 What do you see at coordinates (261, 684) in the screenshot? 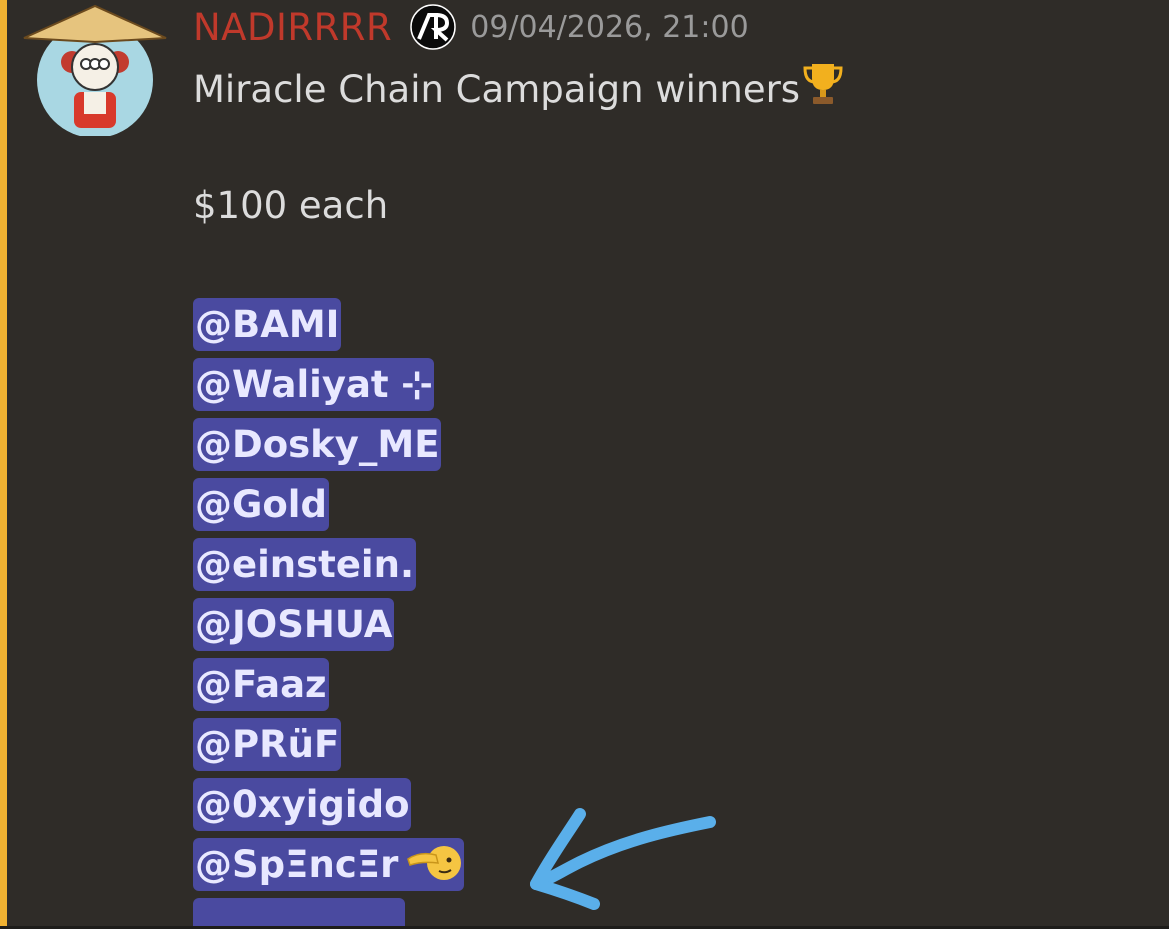
I see `user-mention: @Faaz` at bounding box center [261, 684].